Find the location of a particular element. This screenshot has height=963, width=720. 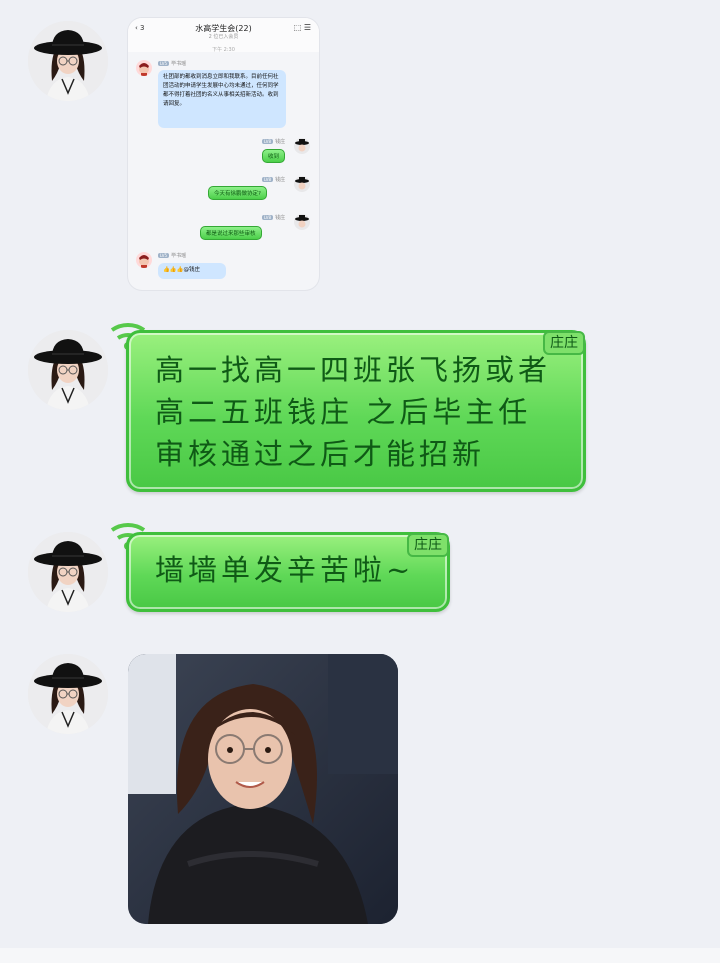

embedded-chat-header: ‹ 3 水高学生会(22) 2 位已入会员 ⬚ ☰ 下午 2:30 is located at coordinates (223, 35).